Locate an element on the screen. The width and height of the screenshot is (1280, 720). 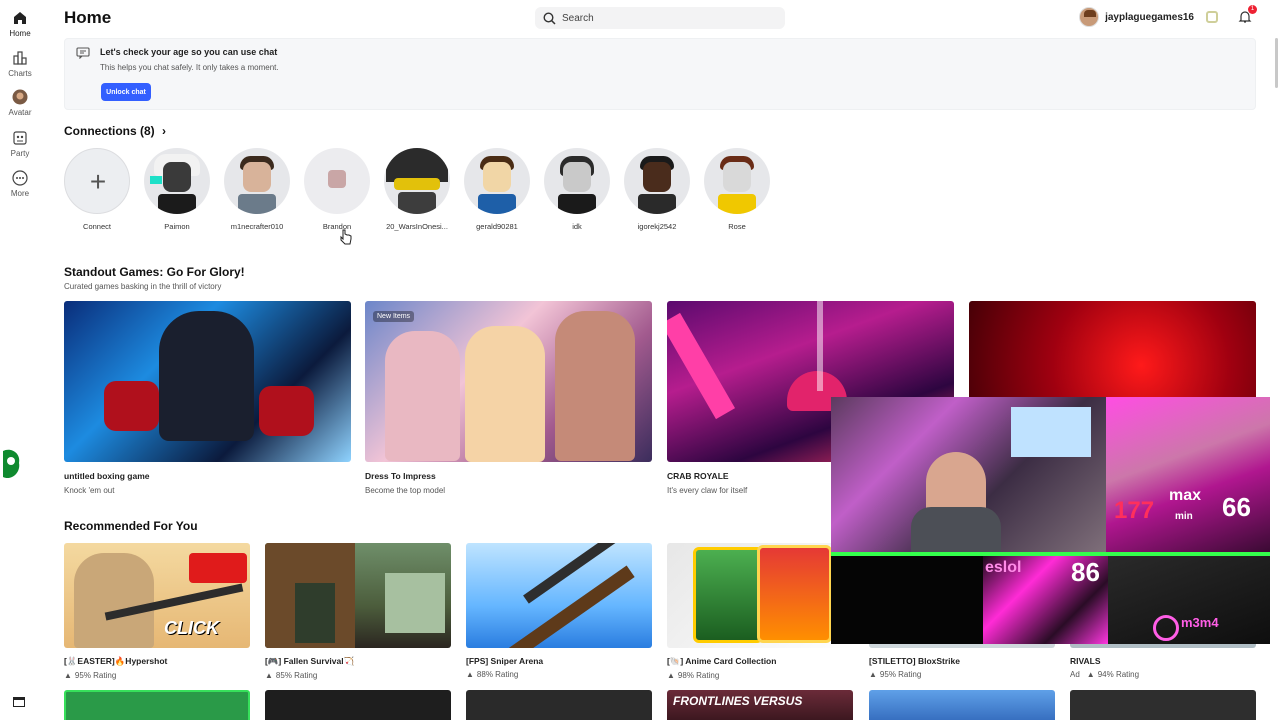
notification-badge: 1 is located at coordinates (1252, 9).